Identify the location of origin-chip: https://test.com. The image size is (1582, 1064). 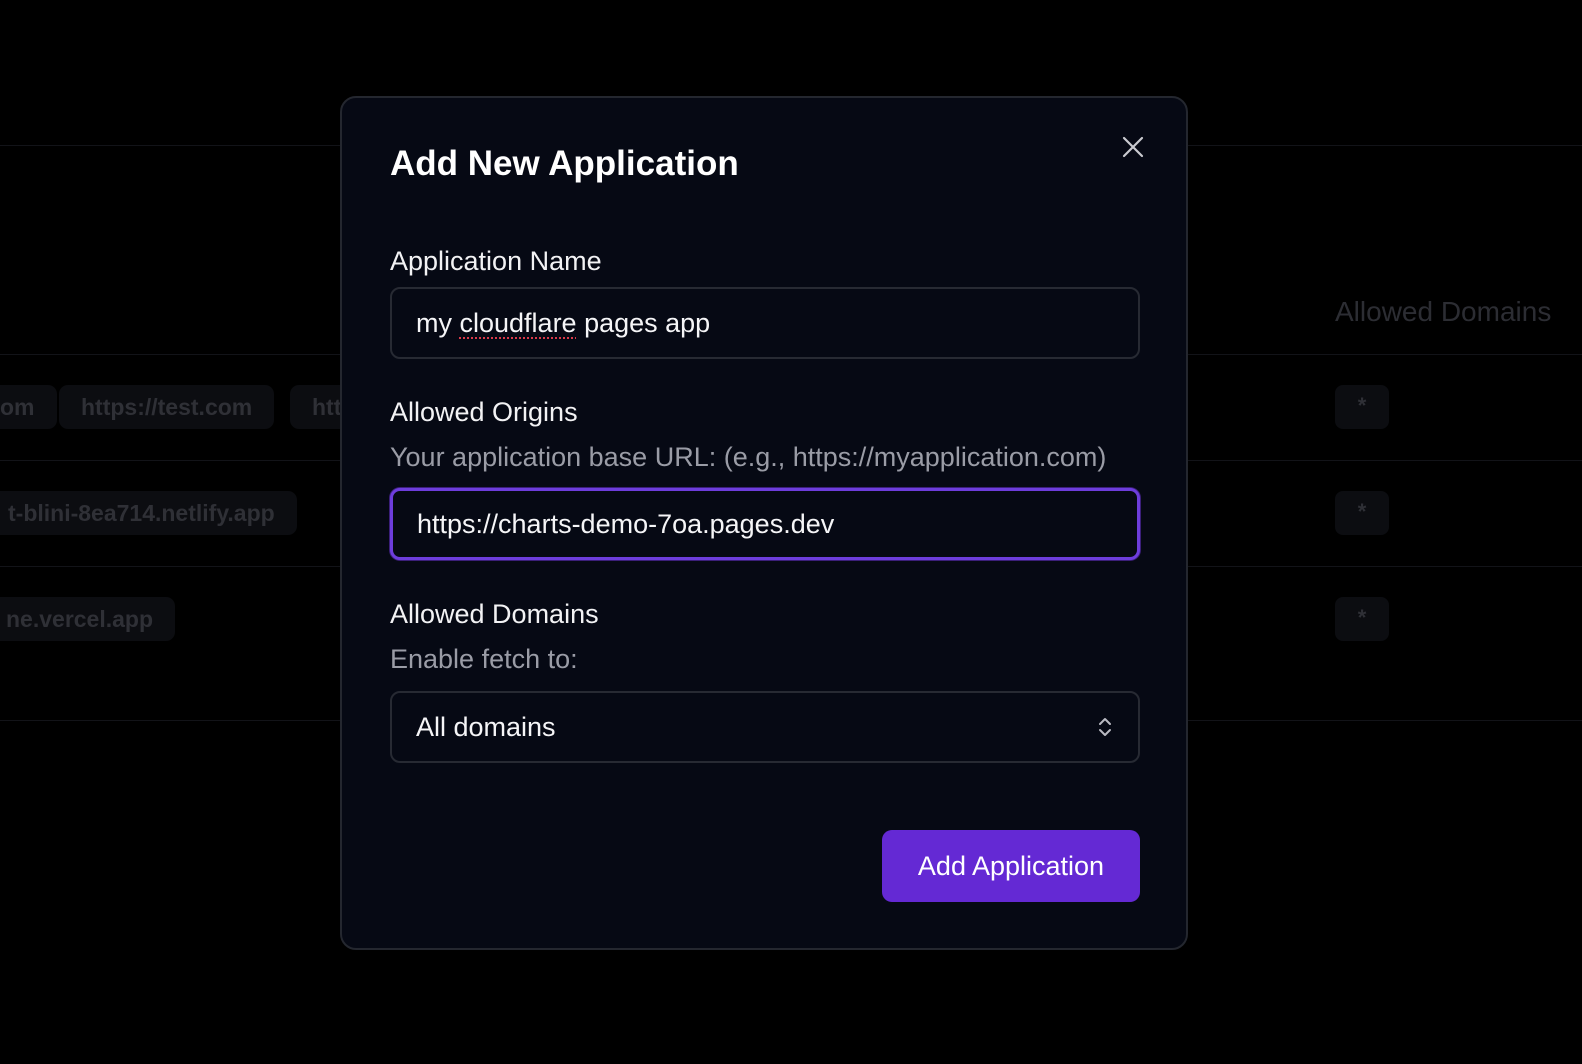
(167, 407).